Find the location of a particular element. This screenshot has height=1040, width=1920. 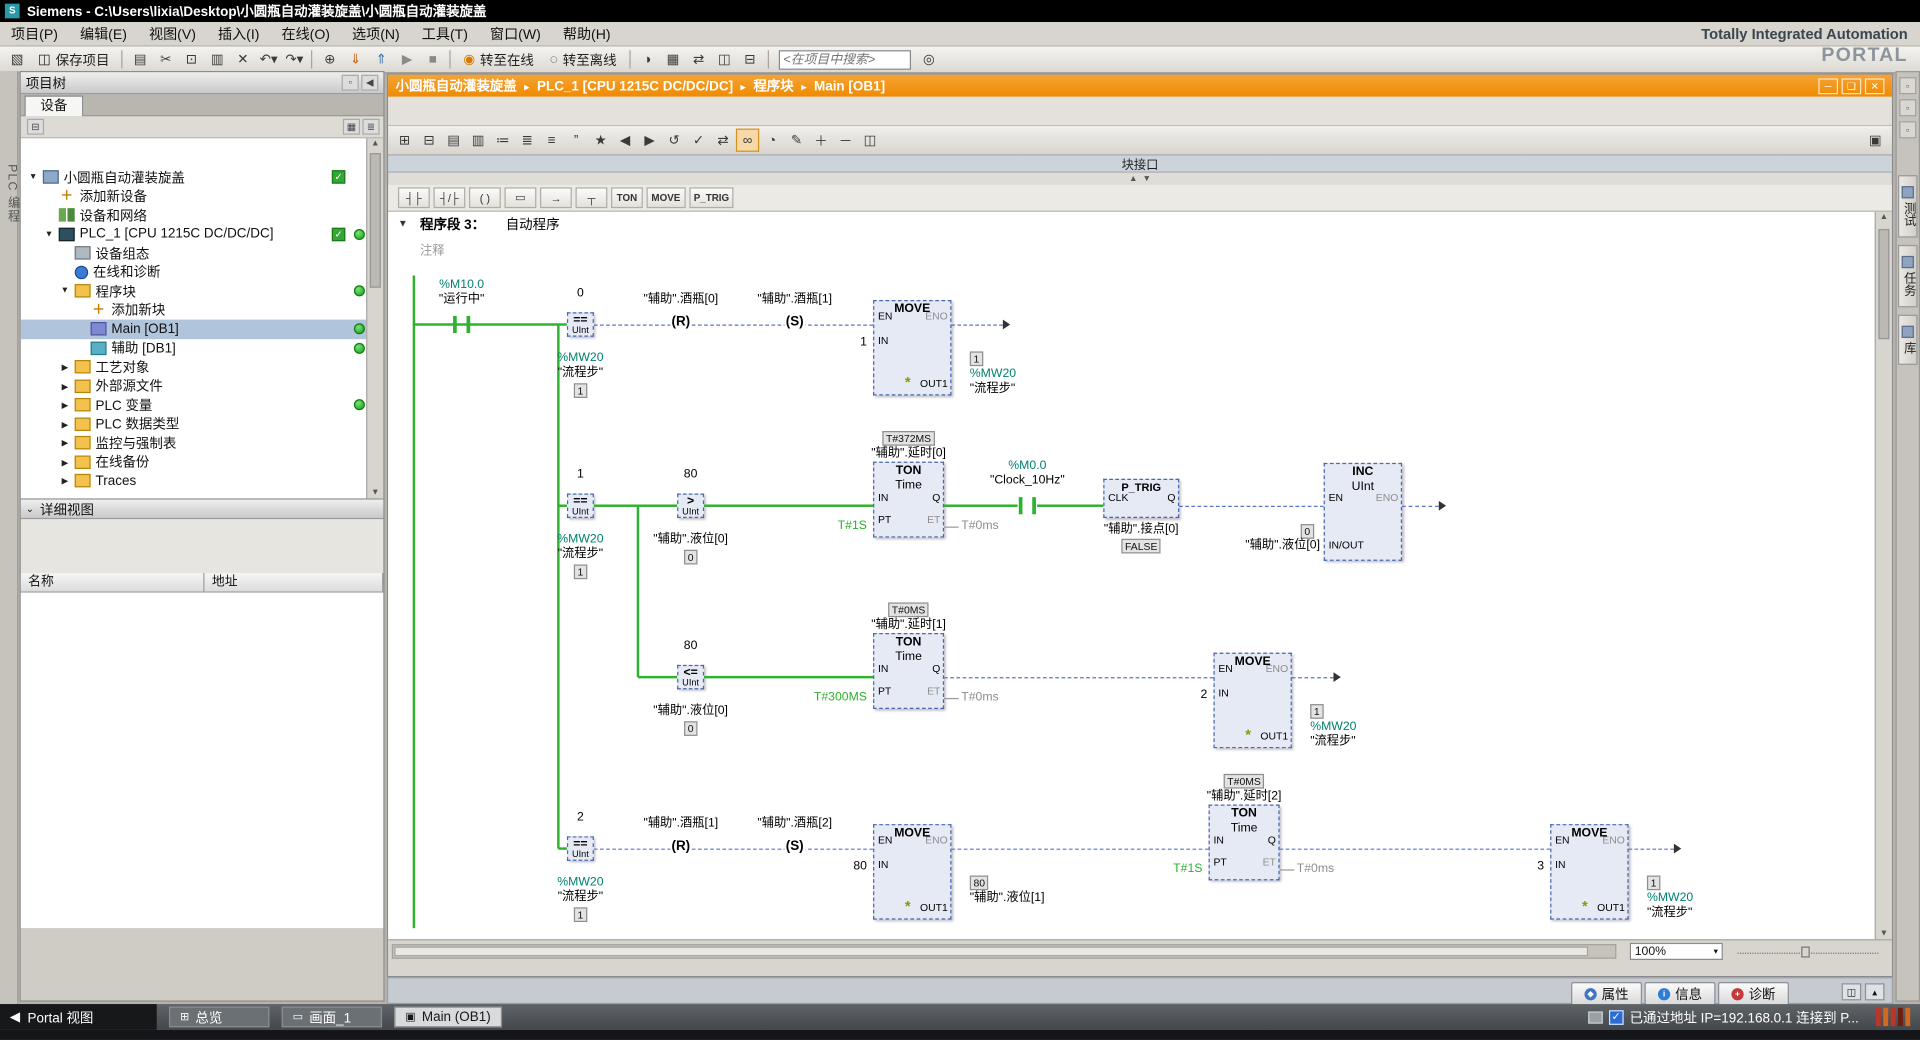

insert-nc-contact: ┤/├ is located at coordinates (449, 198).